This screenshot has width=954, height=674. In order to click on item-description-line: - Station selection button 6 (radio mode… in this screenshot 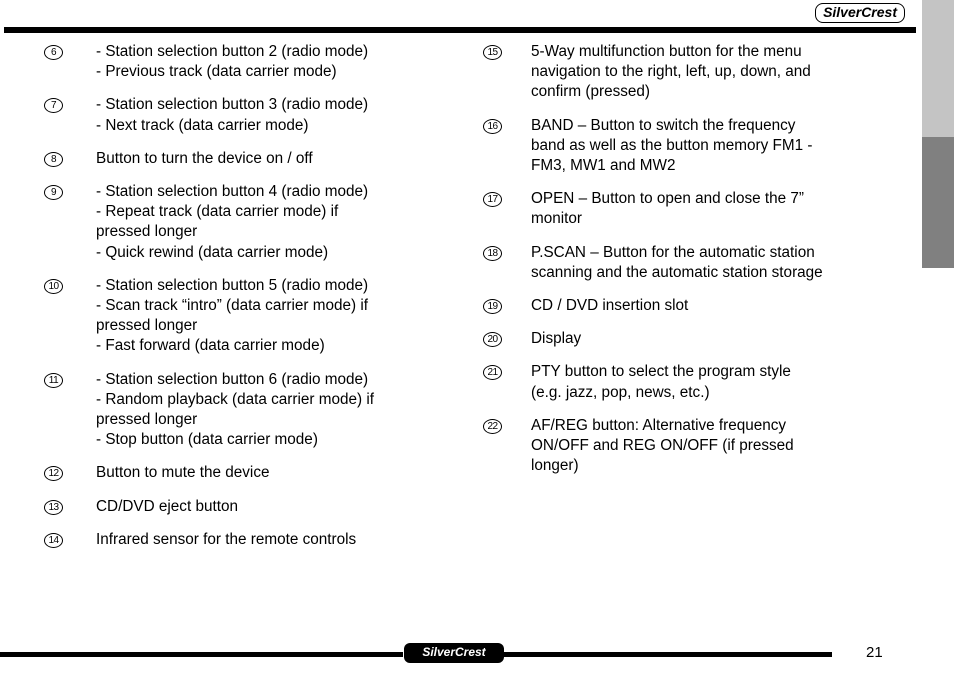, I will do `click(232, 379)`.